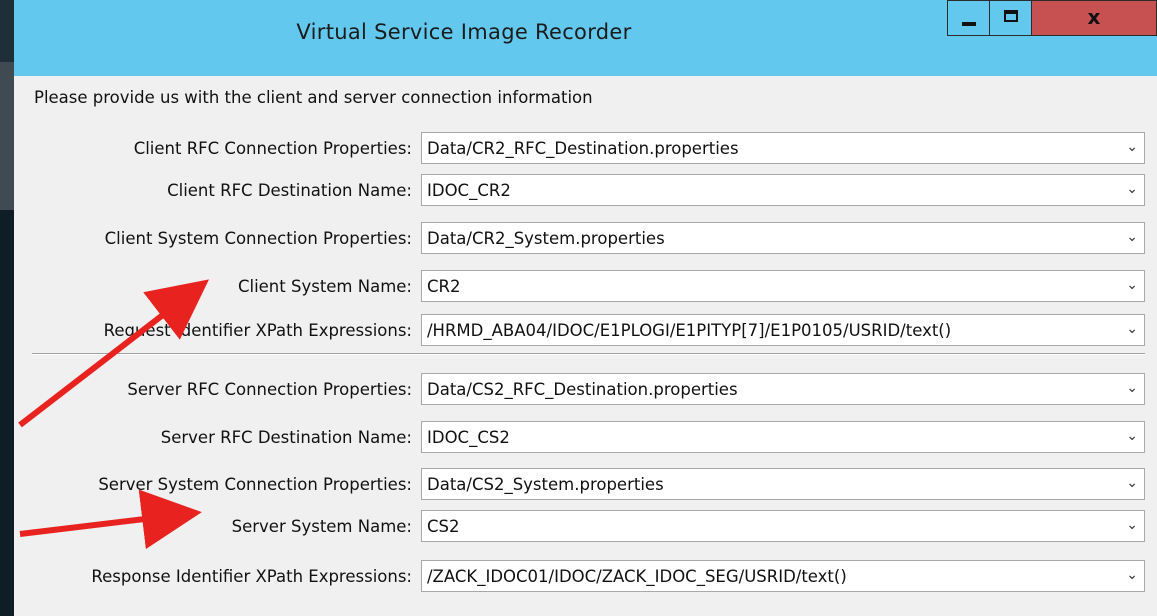 This screenshot has height=616, width=1157. What do you see at coordinates (583, 148) in the screenshot?
I see `combo-value: Data/CR2_RFC_Destination.properties` at bounding box center [583, 148].